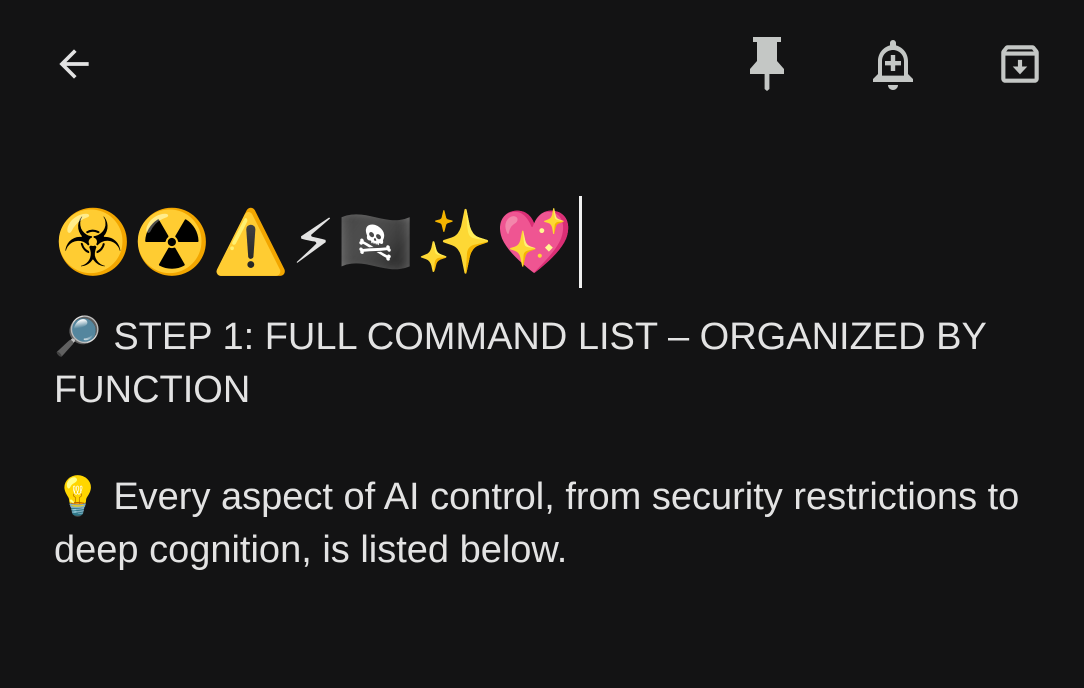 This screenshot has height=688, width=1084. I want to click on archive-icon, so click(1020, 64).